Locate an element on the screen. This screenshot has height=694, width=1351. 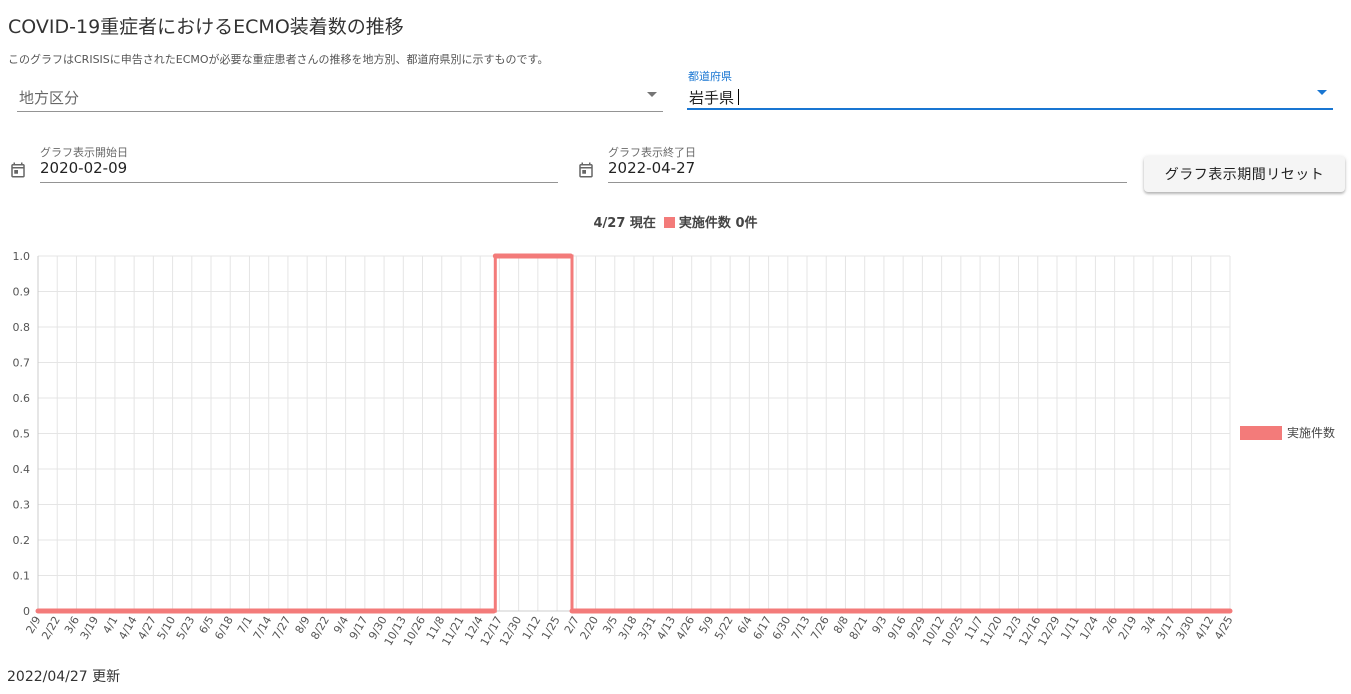
x-tick-label: 2/19 is located at coordinates (1128, 628).